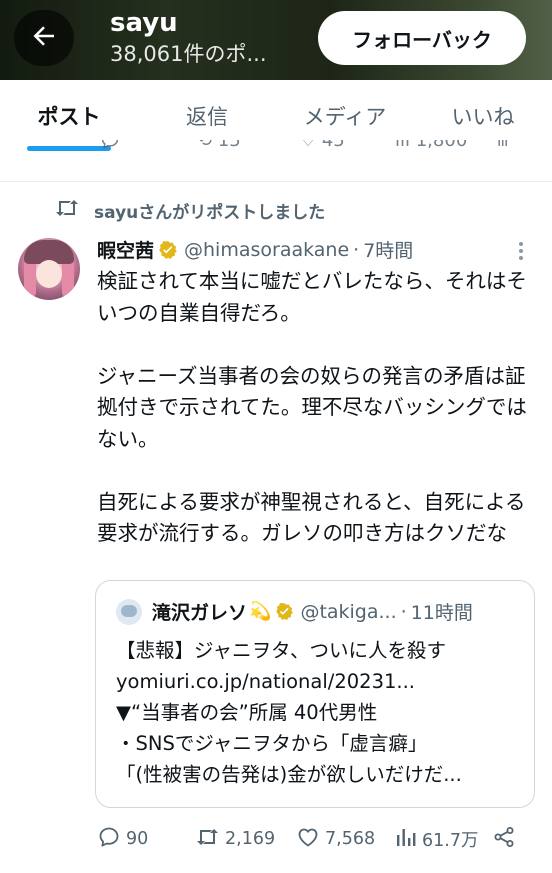 This screenshot has width=552, height=873. I want to click on quote-timestamp: 11時間, so click(441, 613).